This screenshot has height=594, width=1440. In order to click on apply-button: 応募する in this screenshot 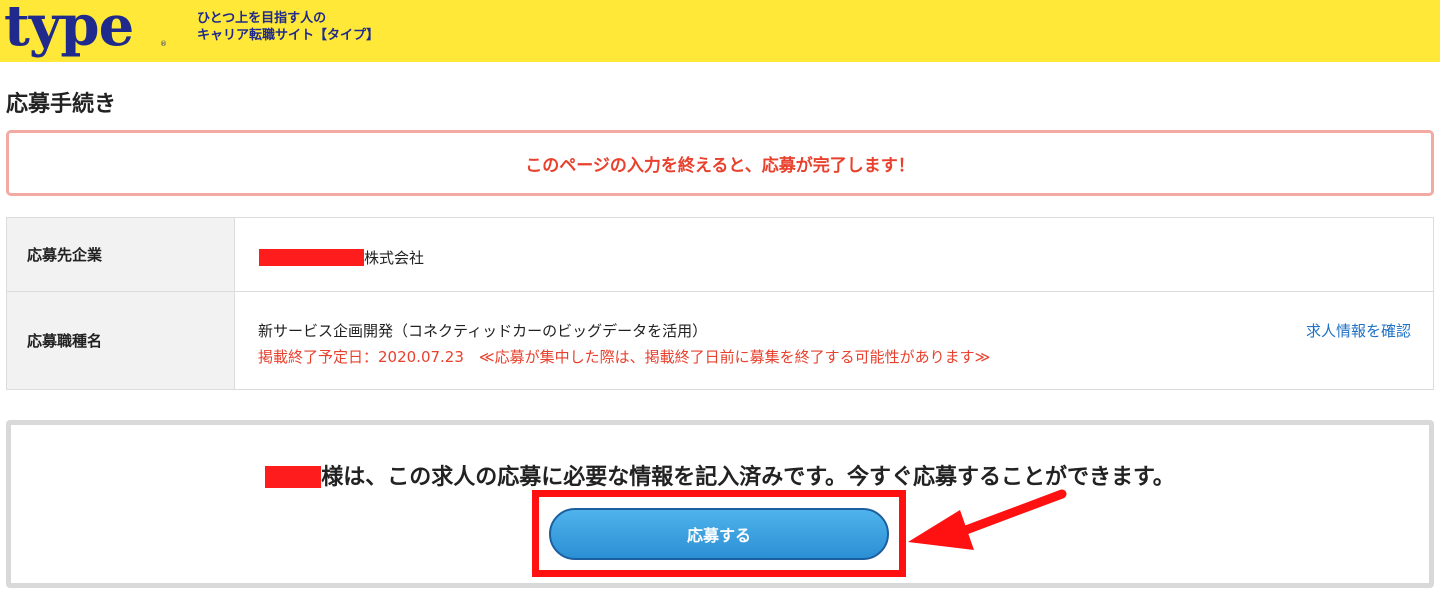, I will do `click(719, 534)`.